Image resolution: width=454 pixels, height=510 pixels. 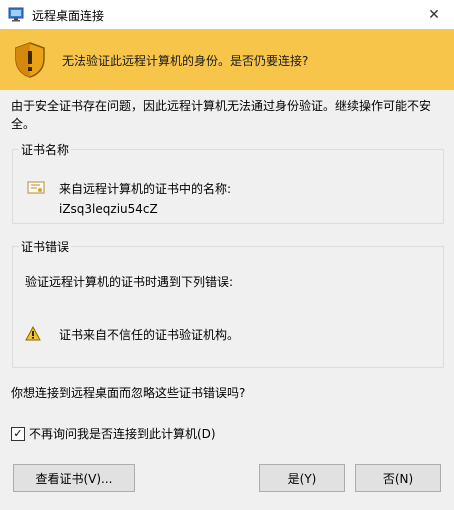 I want to click on banner-message: 无法验证此远程计算机的身份。是否仍要连接?, so click(x=185, y=61).